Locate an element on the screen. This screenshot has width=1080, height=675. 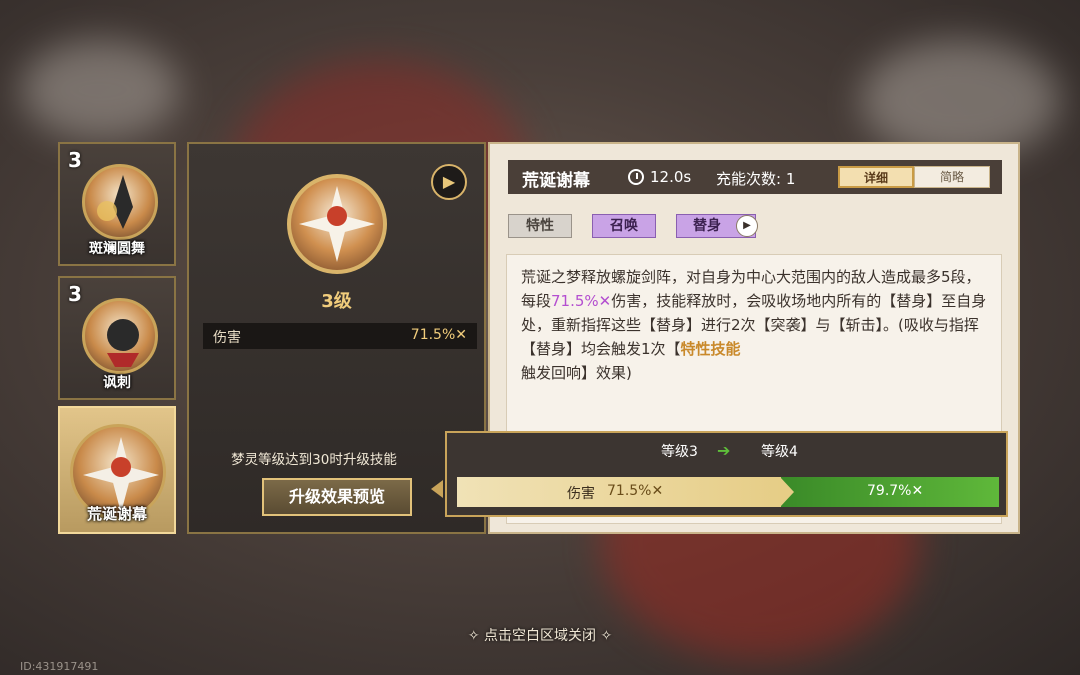
tag-play-icon: ▶ is located at coordinates (747, 226).